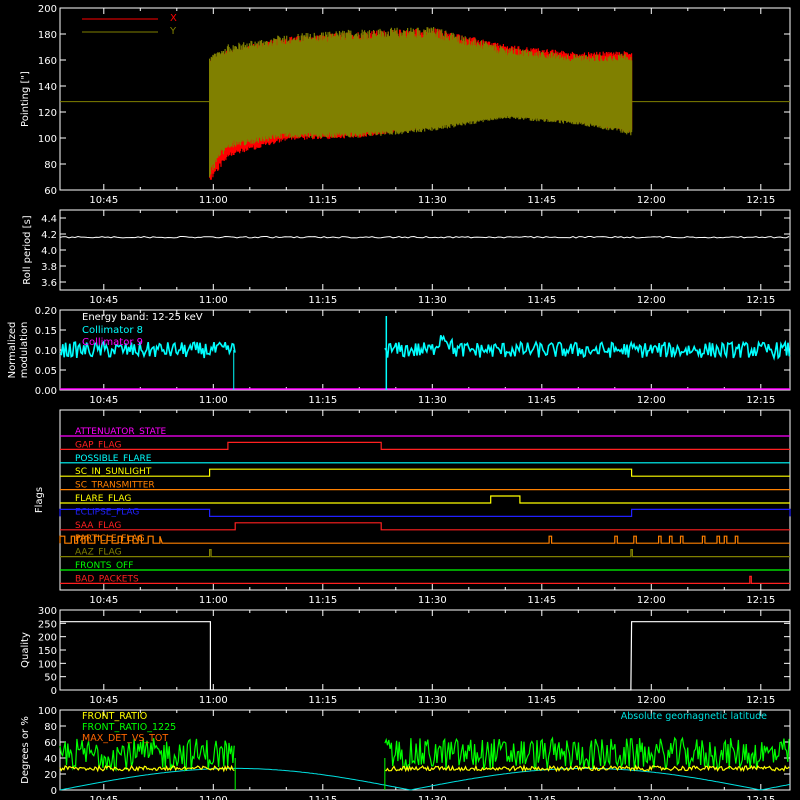 This screenshot has width=800, height=800. What do you see at coordinates (113, 459) in the screenshot?
I see `flag-label-possible_flare: POSSIBLE_FLARE` at bounding box center [113, 459].